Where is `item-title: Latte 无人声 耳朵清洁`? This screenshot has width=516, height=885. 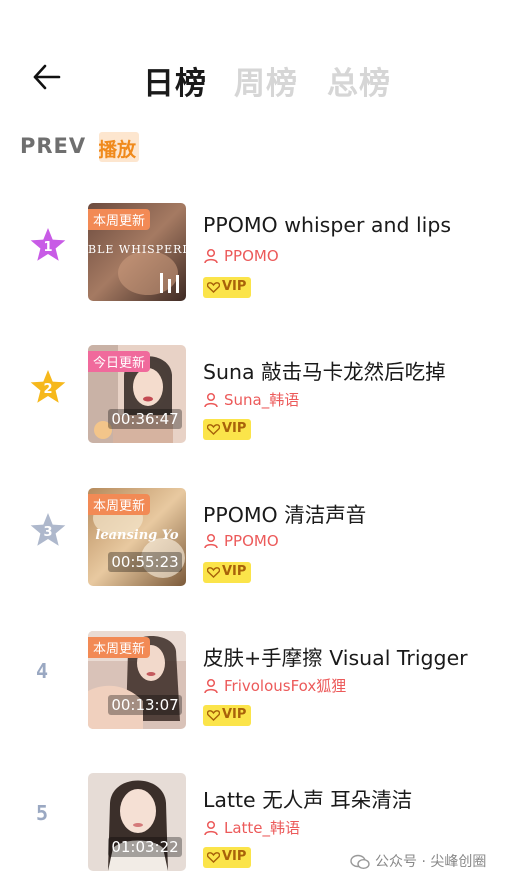 item-title: Latte 无人声 耳朵清洁 is located at coordinates (308, 800).